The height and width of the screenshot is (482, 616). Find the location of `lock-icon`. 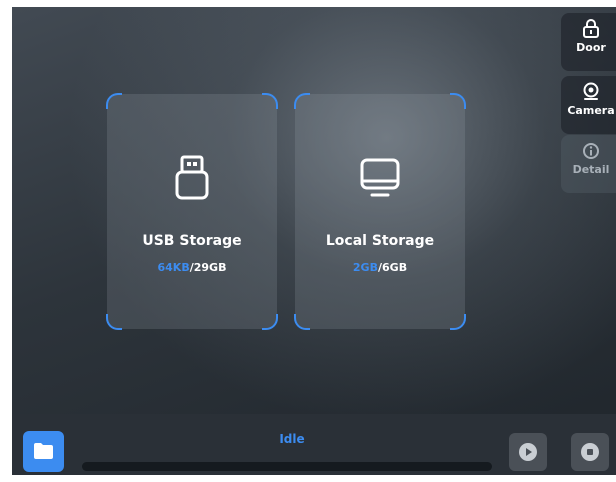

lock-icon is located at coordinates (591, 28).